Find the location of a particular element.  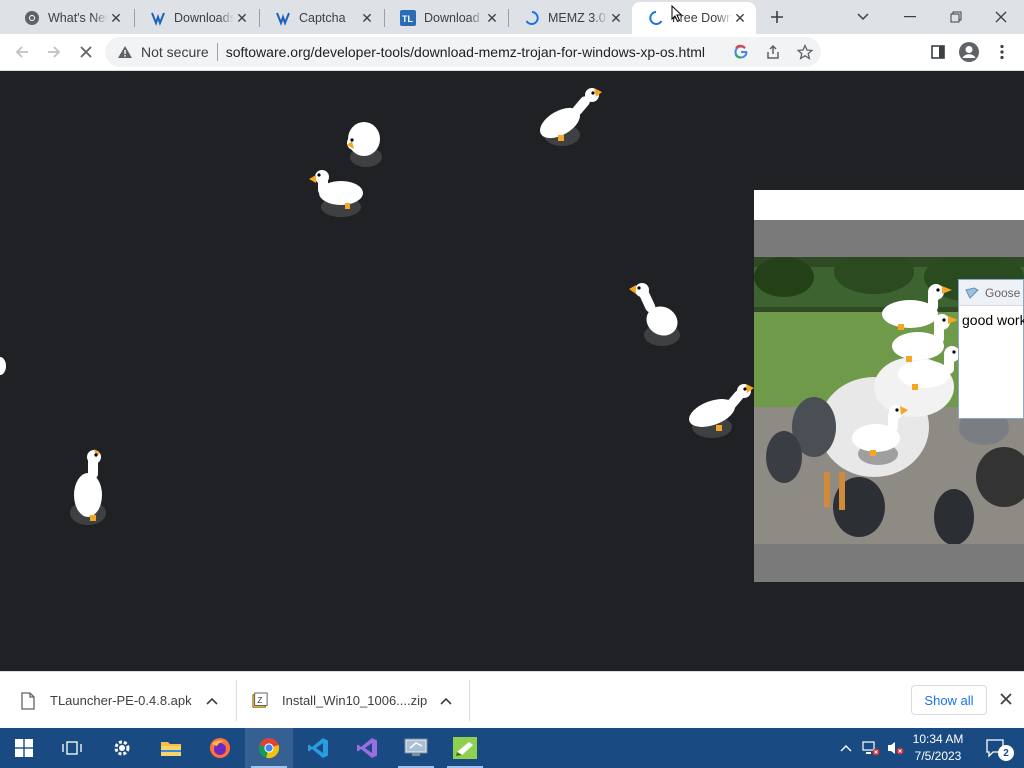

tab-whats-new: What's New ✕ is located at coordinates (70, 18).